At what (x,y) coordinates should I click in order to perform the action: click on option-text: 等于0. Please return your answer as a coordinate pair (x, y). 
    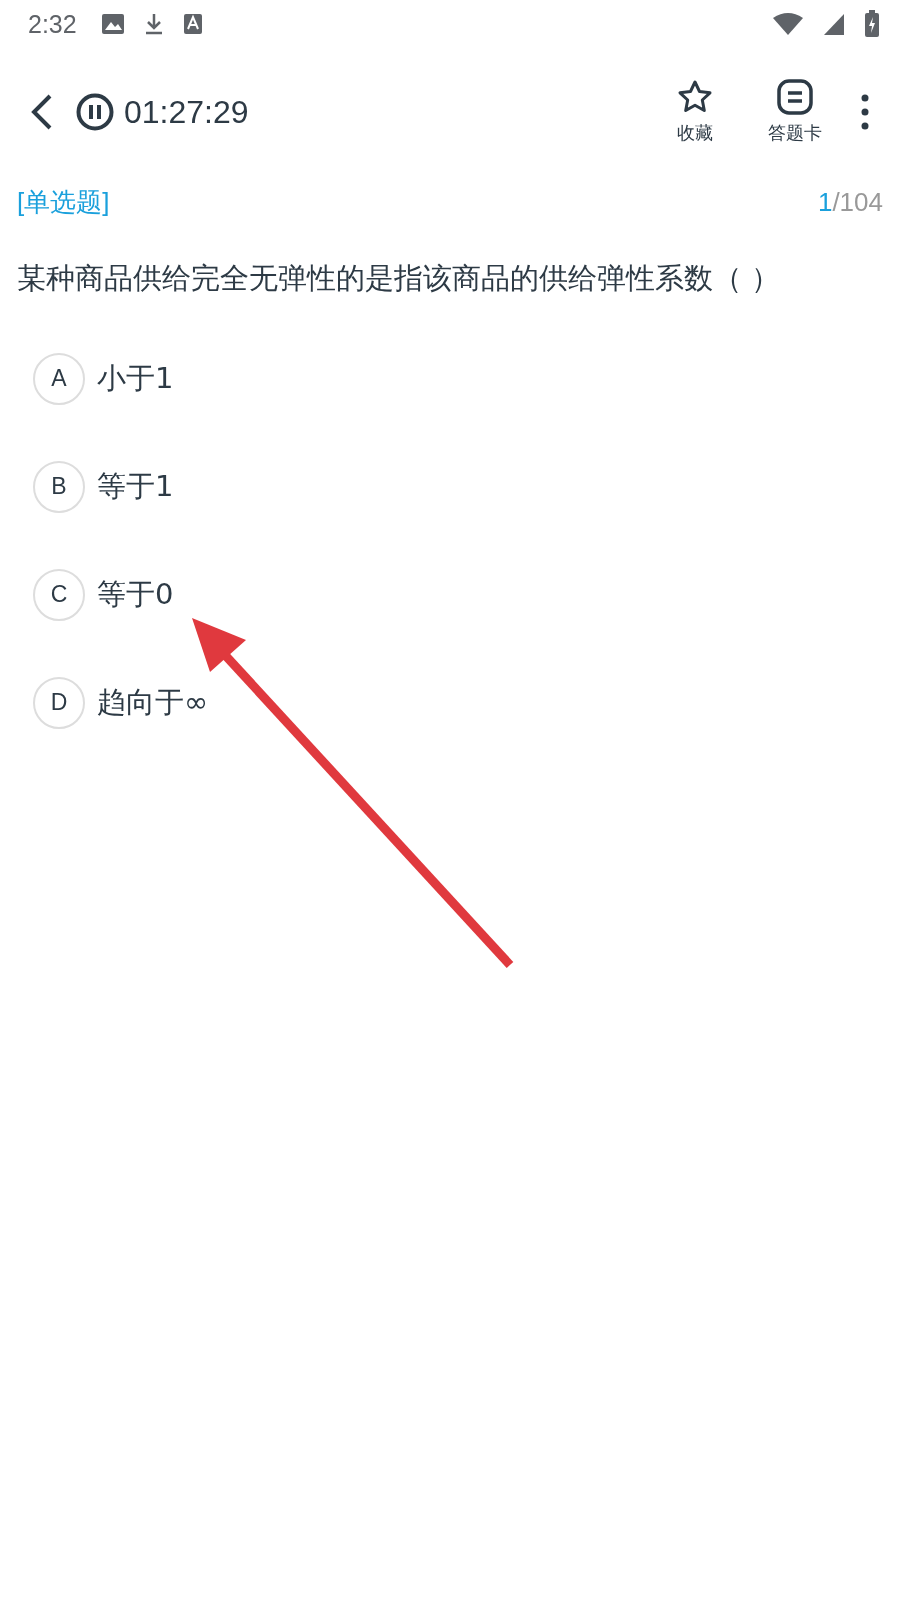
    Looking at the image, I should click on (135, 594).